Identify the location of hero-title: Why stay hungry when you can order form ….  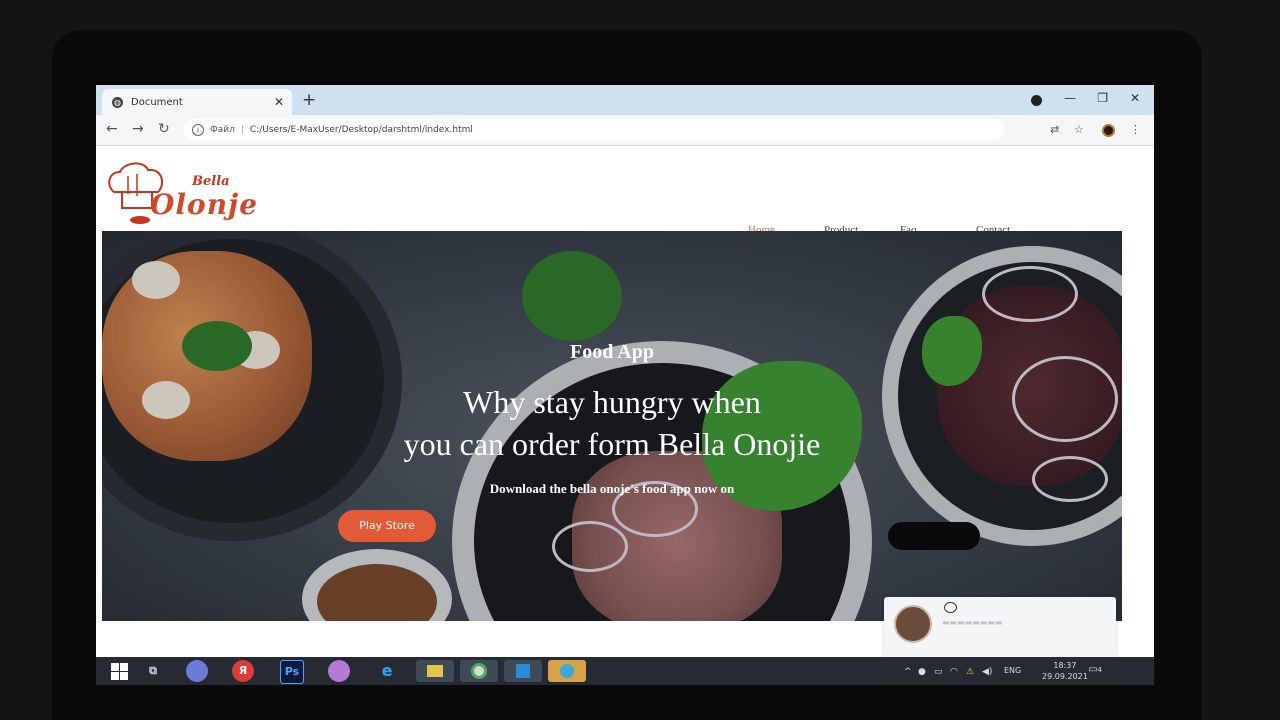
(612, 423).